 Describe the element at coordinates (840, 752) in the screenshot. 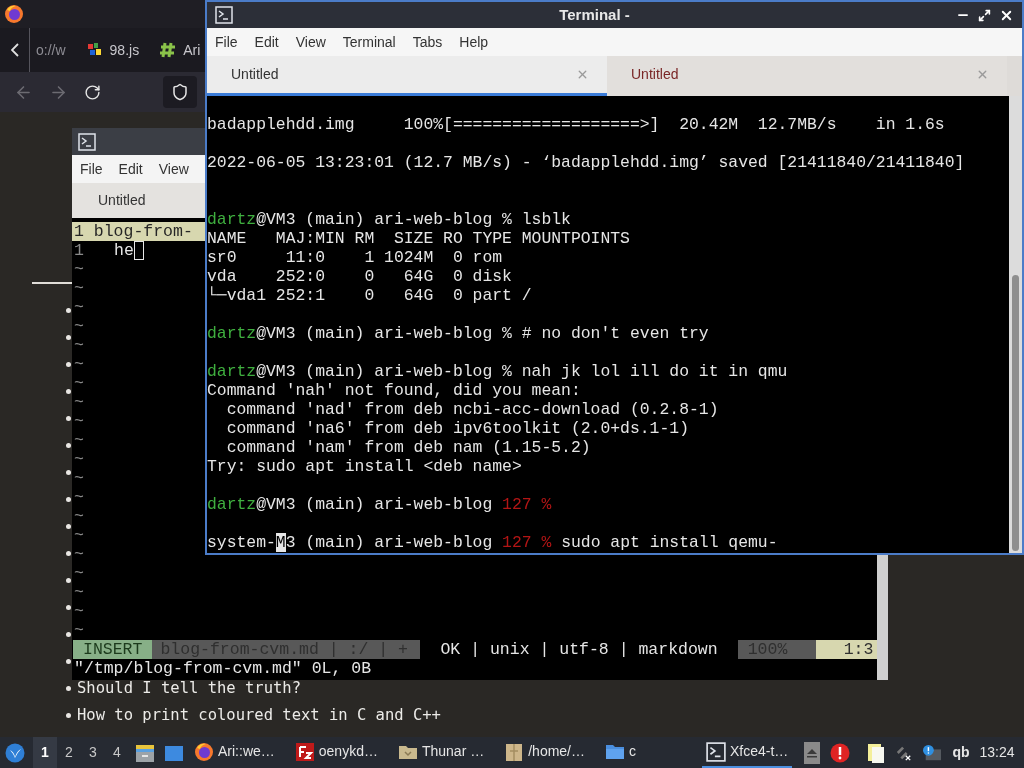

I see `alert-icon` at that location.